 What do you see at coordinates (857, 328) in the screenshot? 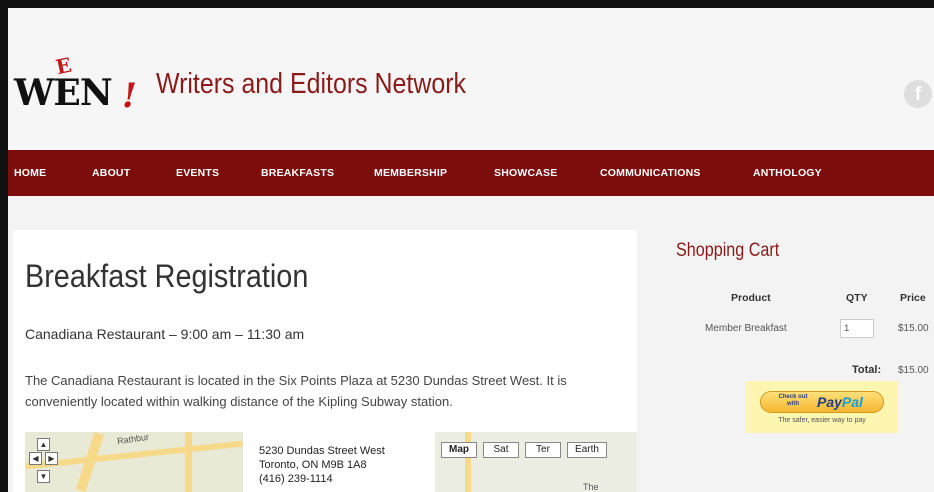
I see `cart-qty-input: 1` at bounding box center [857, 328].